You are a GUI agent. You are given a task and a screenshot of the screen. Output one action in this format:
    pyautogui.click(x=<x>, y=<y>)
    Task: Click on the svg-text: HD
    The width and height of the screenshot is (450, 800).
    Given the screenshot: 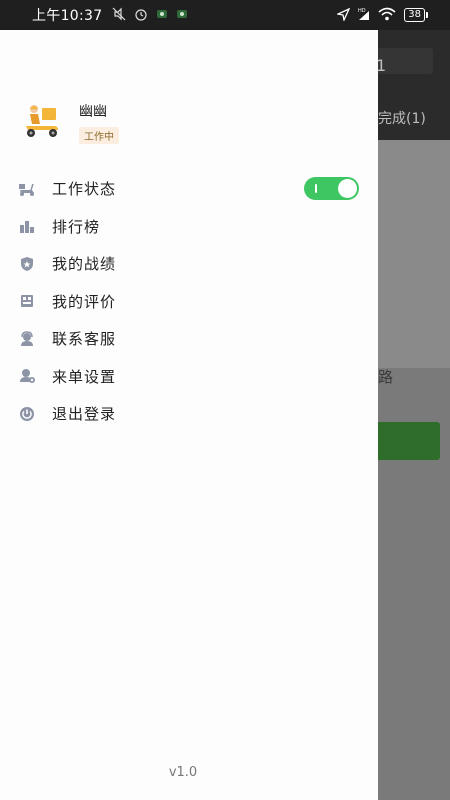 What is the action you would take?
    pyautogui.click(x=362, y=11)
    